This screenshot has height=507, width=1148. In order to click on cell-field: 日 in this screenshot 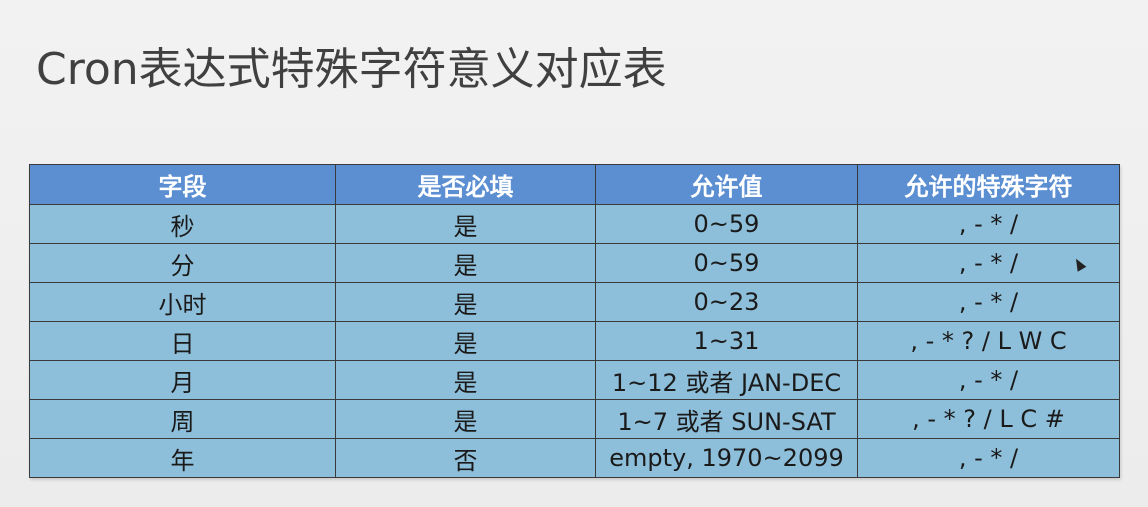, I will do `click(182, 341)`.